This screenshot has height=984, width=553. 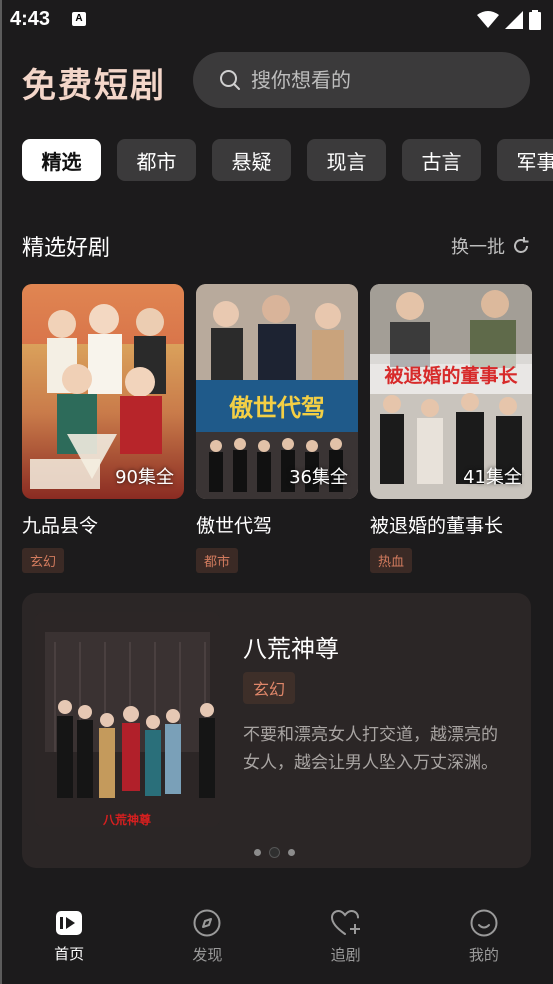 What do you see at coordinates (156, 160) in the screenshot?
I see `tab-dushi: 都市` at bounding box center [156, 160].